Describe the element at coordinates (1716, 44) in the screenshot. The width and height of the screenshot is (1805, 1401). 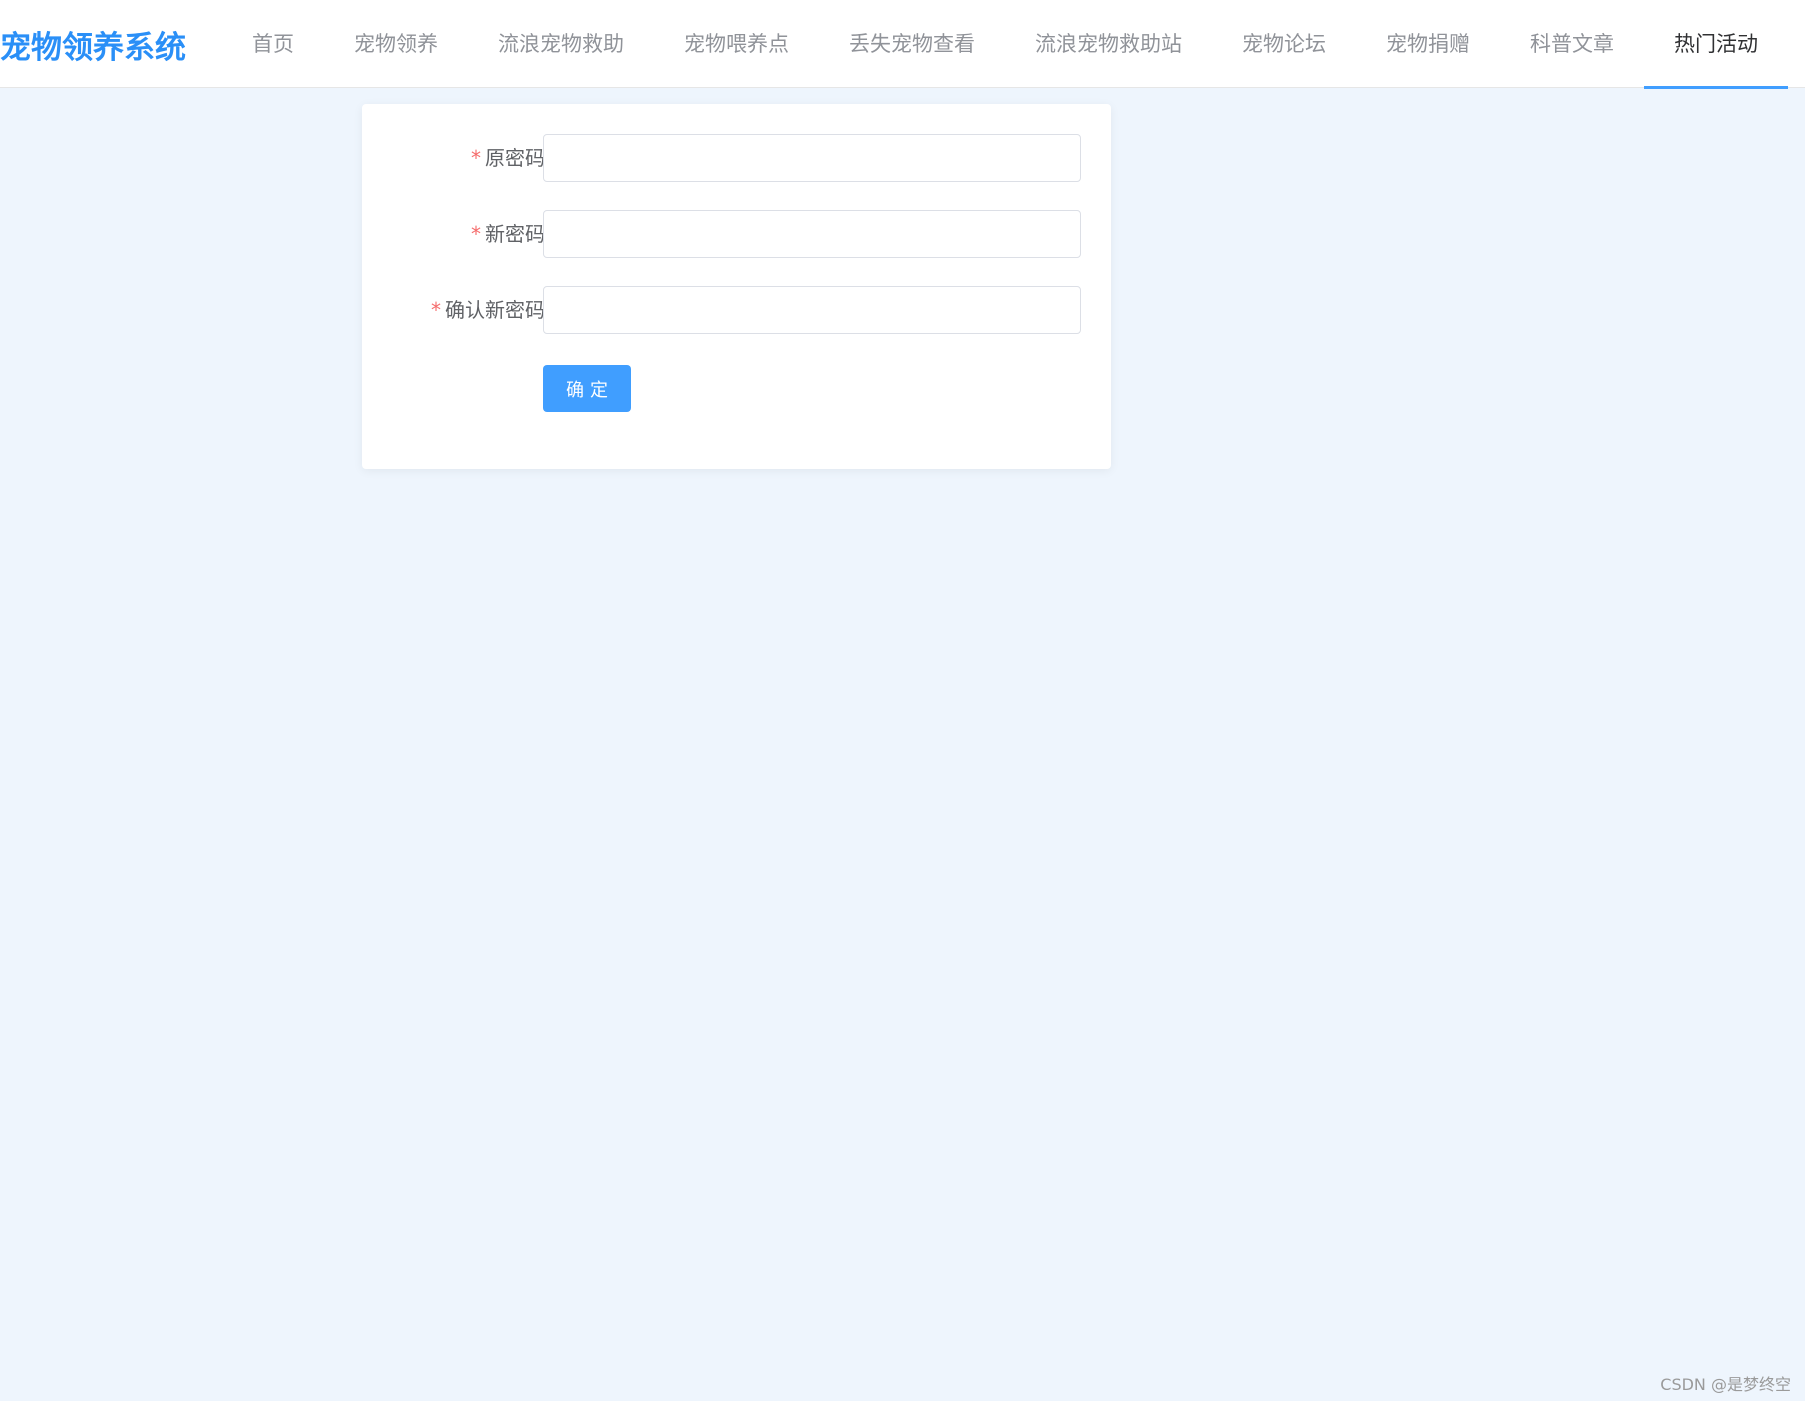
I see `nav-item-hot-activities: 热门活动` at that location.